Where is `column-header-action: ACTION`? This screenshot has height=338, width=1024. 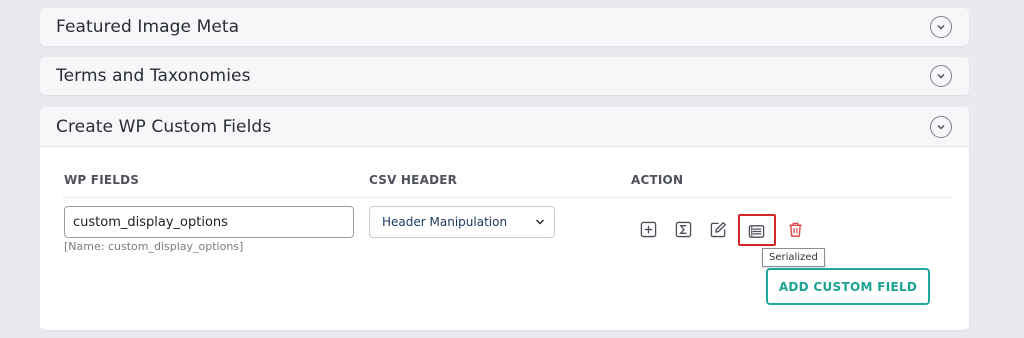
column-header-action: ACTION is located at coordinates (657, 180).